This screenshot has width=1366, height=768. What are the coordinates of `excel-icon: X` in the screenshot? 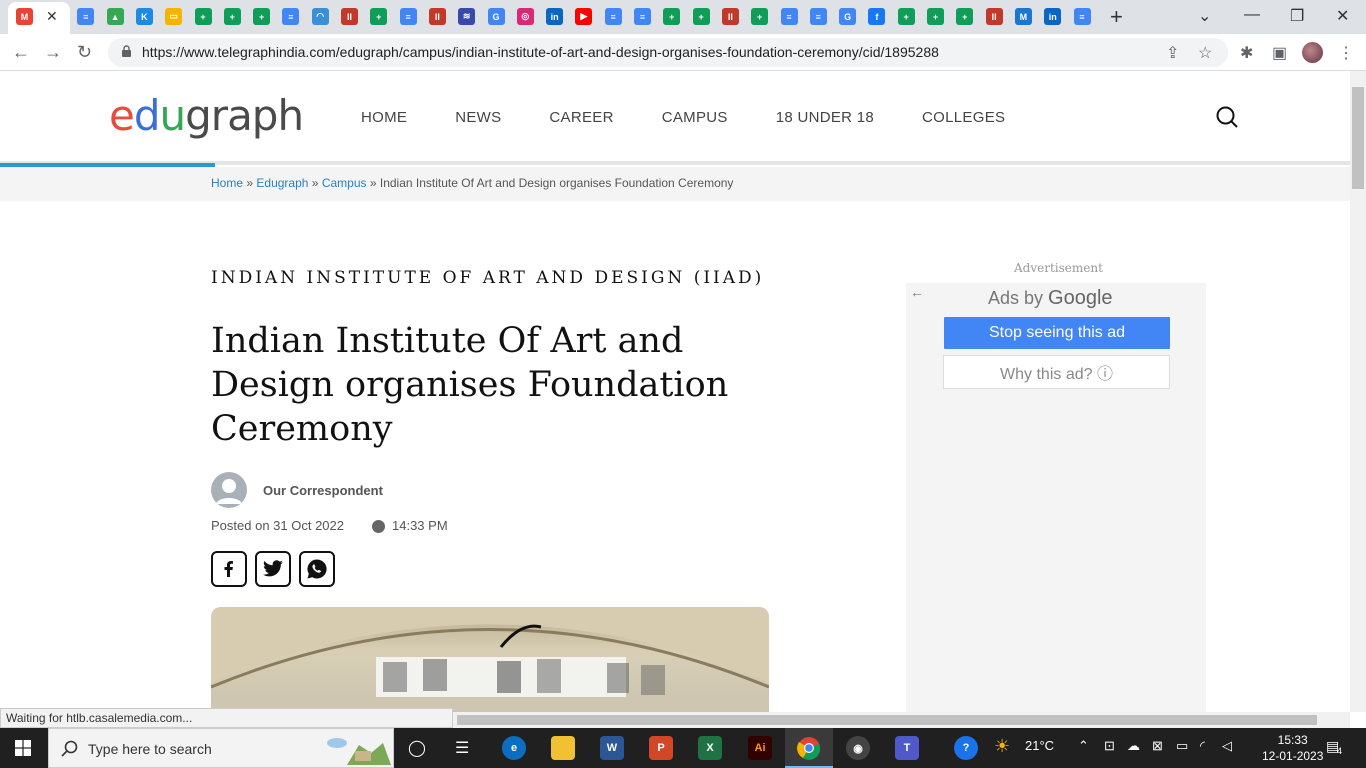 It's located at (710, 748).